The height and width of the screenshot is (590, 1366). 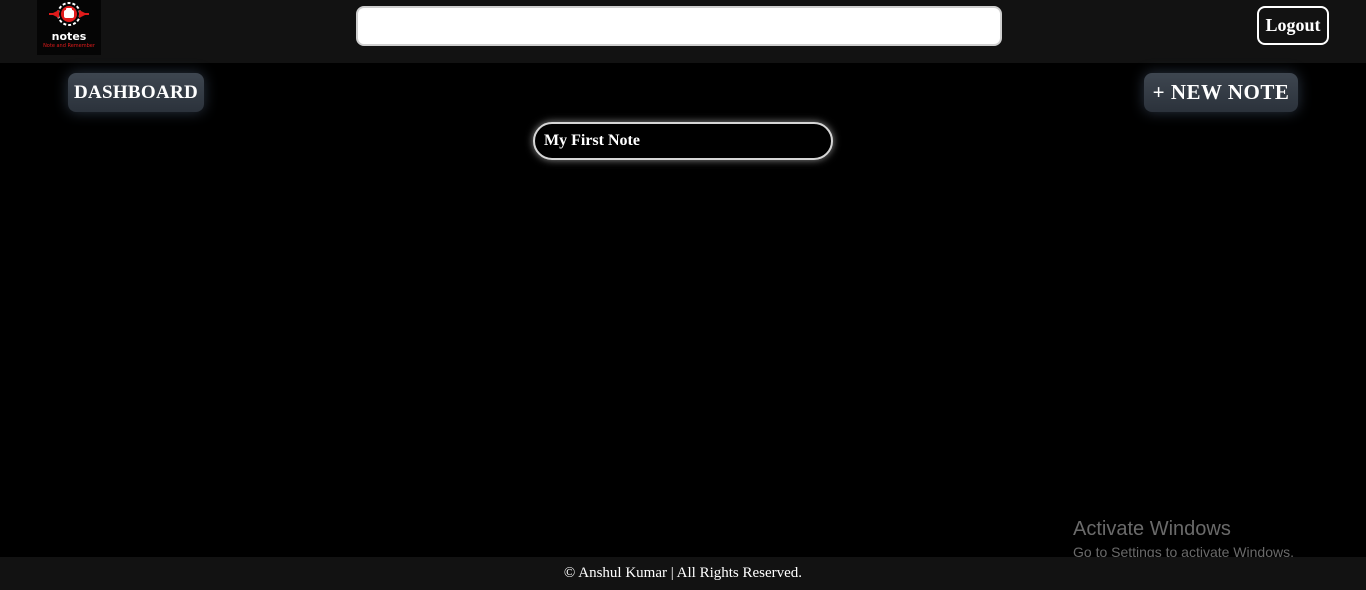 What do you see at coordinates (679, 26) in the screenshot?
I see `search-input` at bounding box center [679, 26].